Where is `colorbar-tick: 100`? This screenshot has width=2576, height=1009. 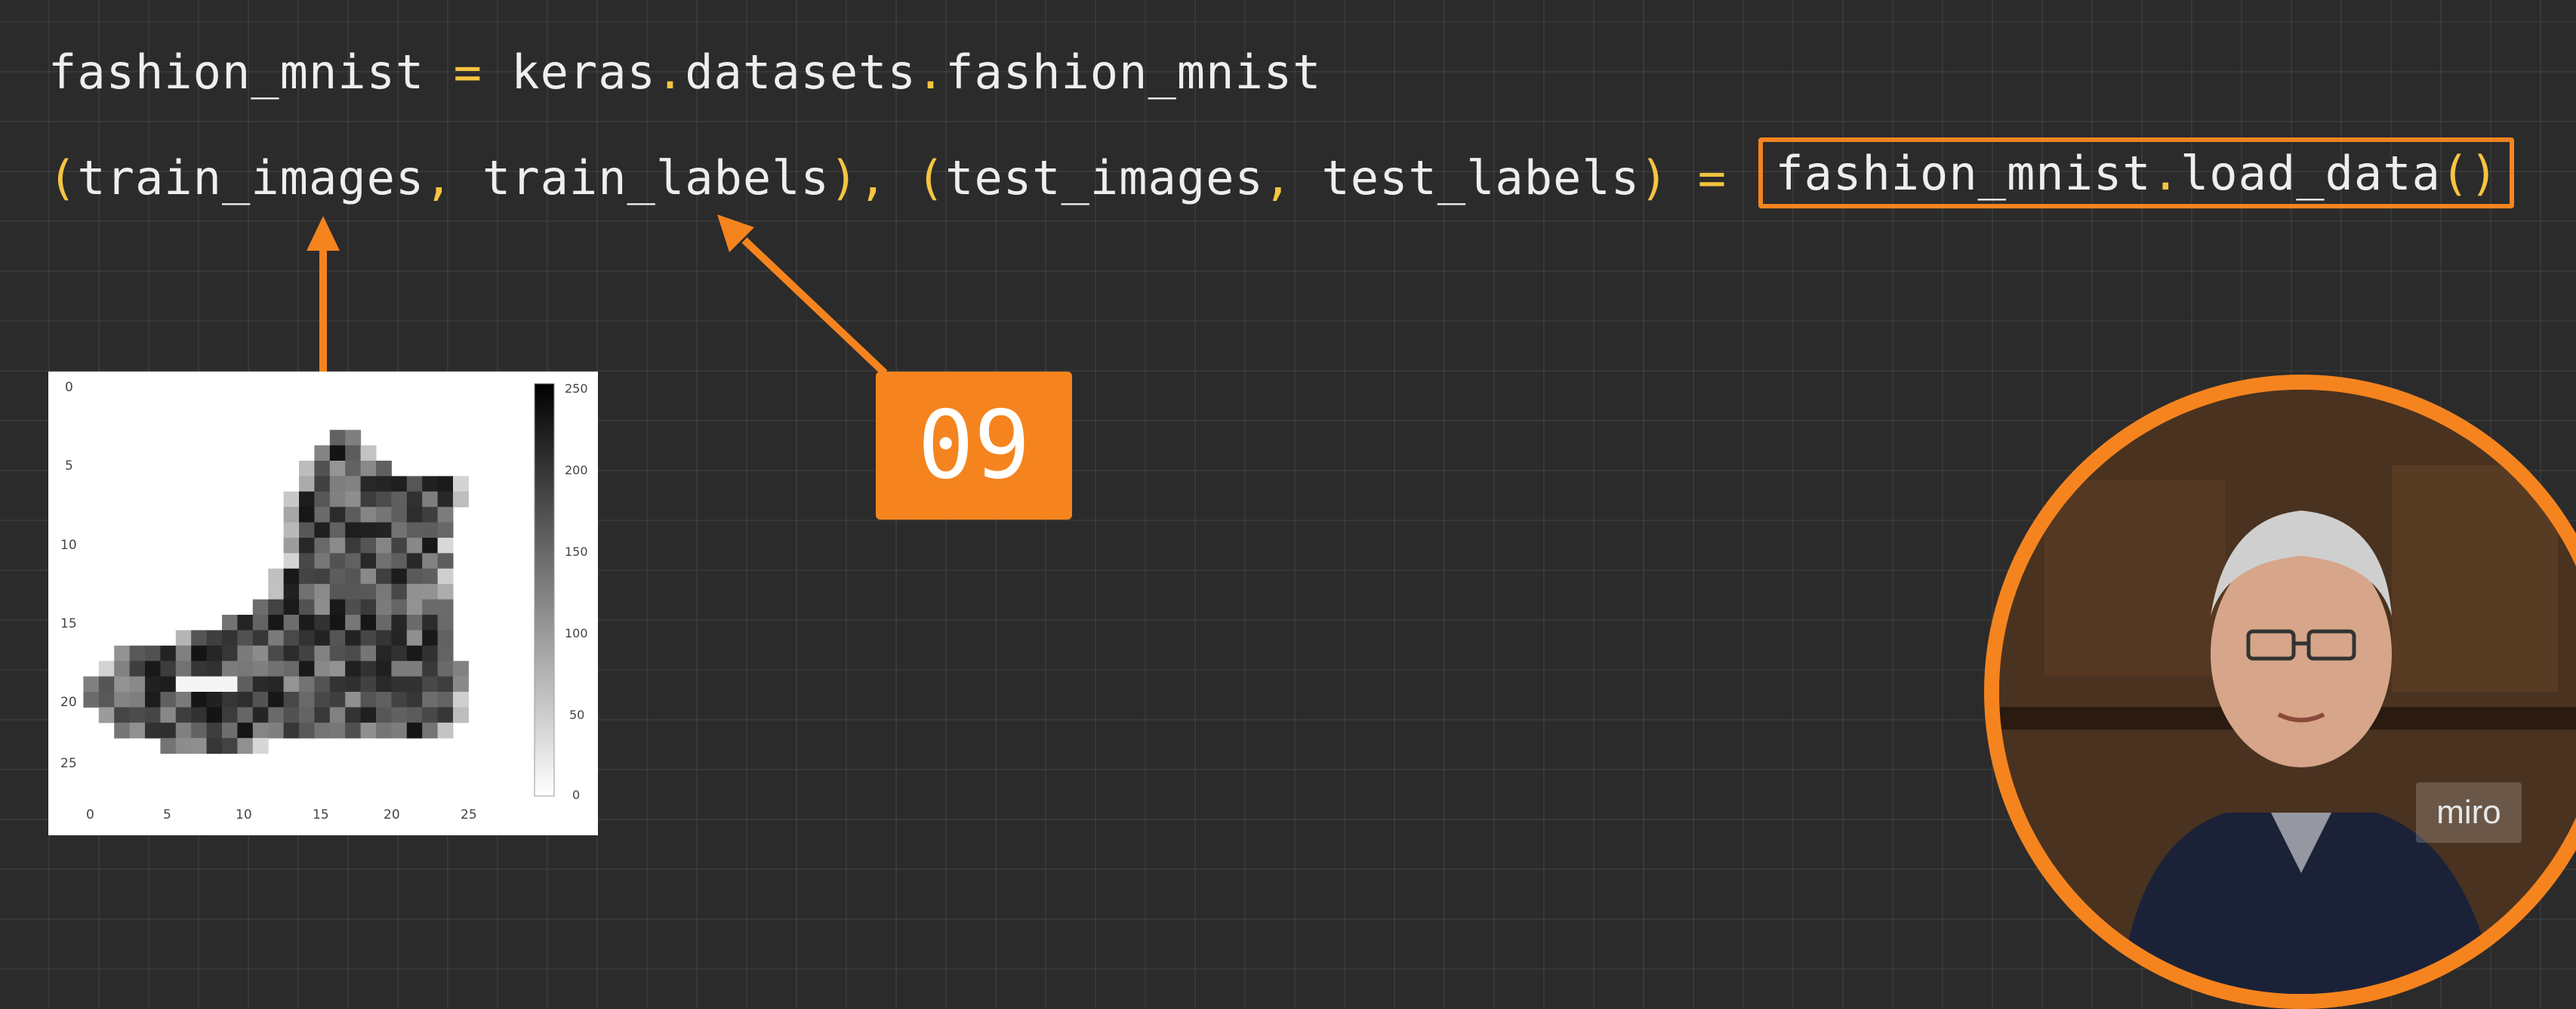 colorbar-tick: 100 is located at coordinates (576, 633).